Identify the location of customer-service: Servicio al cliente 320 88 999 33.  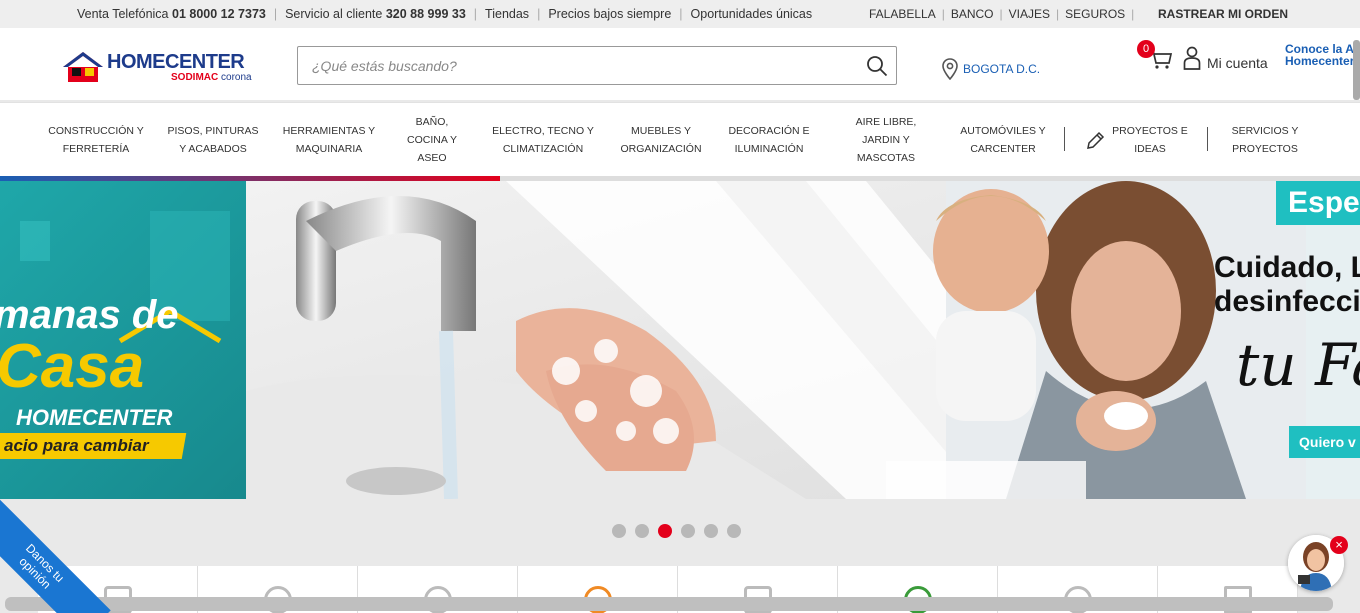
(375, 14).